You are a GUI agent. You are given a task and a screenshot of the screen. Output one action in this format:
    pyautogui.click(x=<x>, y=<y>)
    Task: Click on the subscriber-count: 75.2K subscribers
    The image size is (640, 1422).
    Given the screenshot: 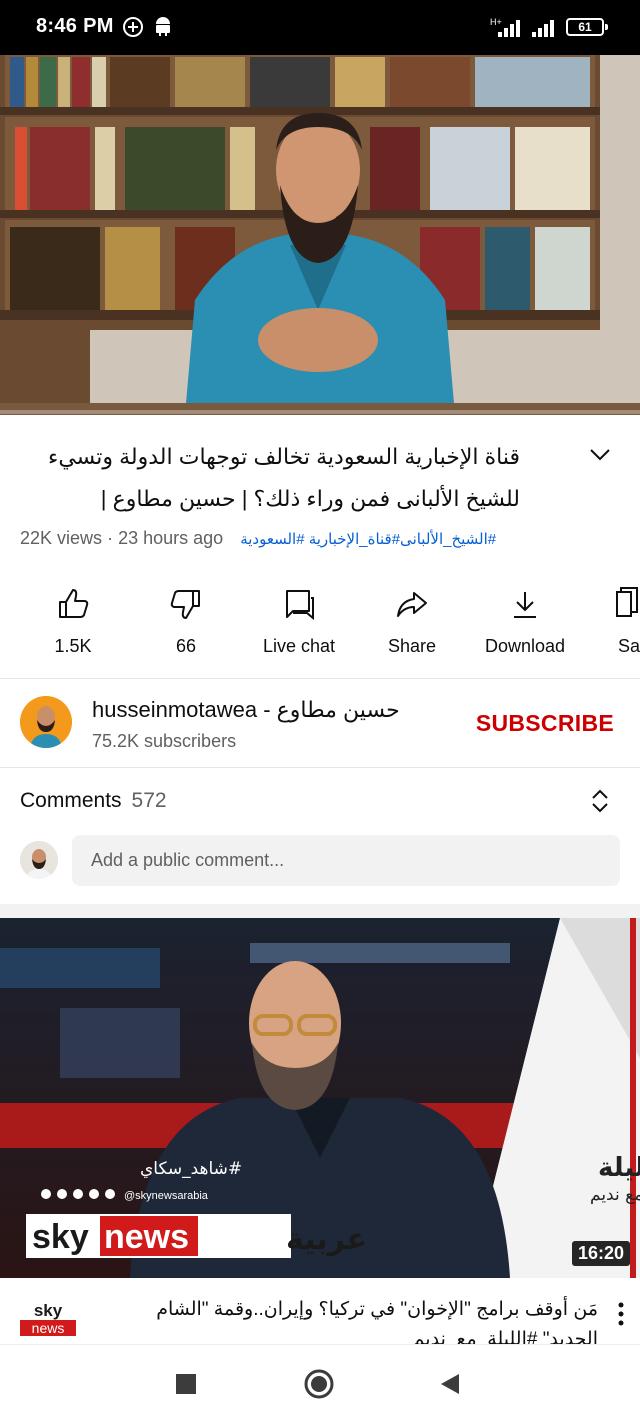 What is the action you would take?
    pyautogui.click(x=164, y=741)
    